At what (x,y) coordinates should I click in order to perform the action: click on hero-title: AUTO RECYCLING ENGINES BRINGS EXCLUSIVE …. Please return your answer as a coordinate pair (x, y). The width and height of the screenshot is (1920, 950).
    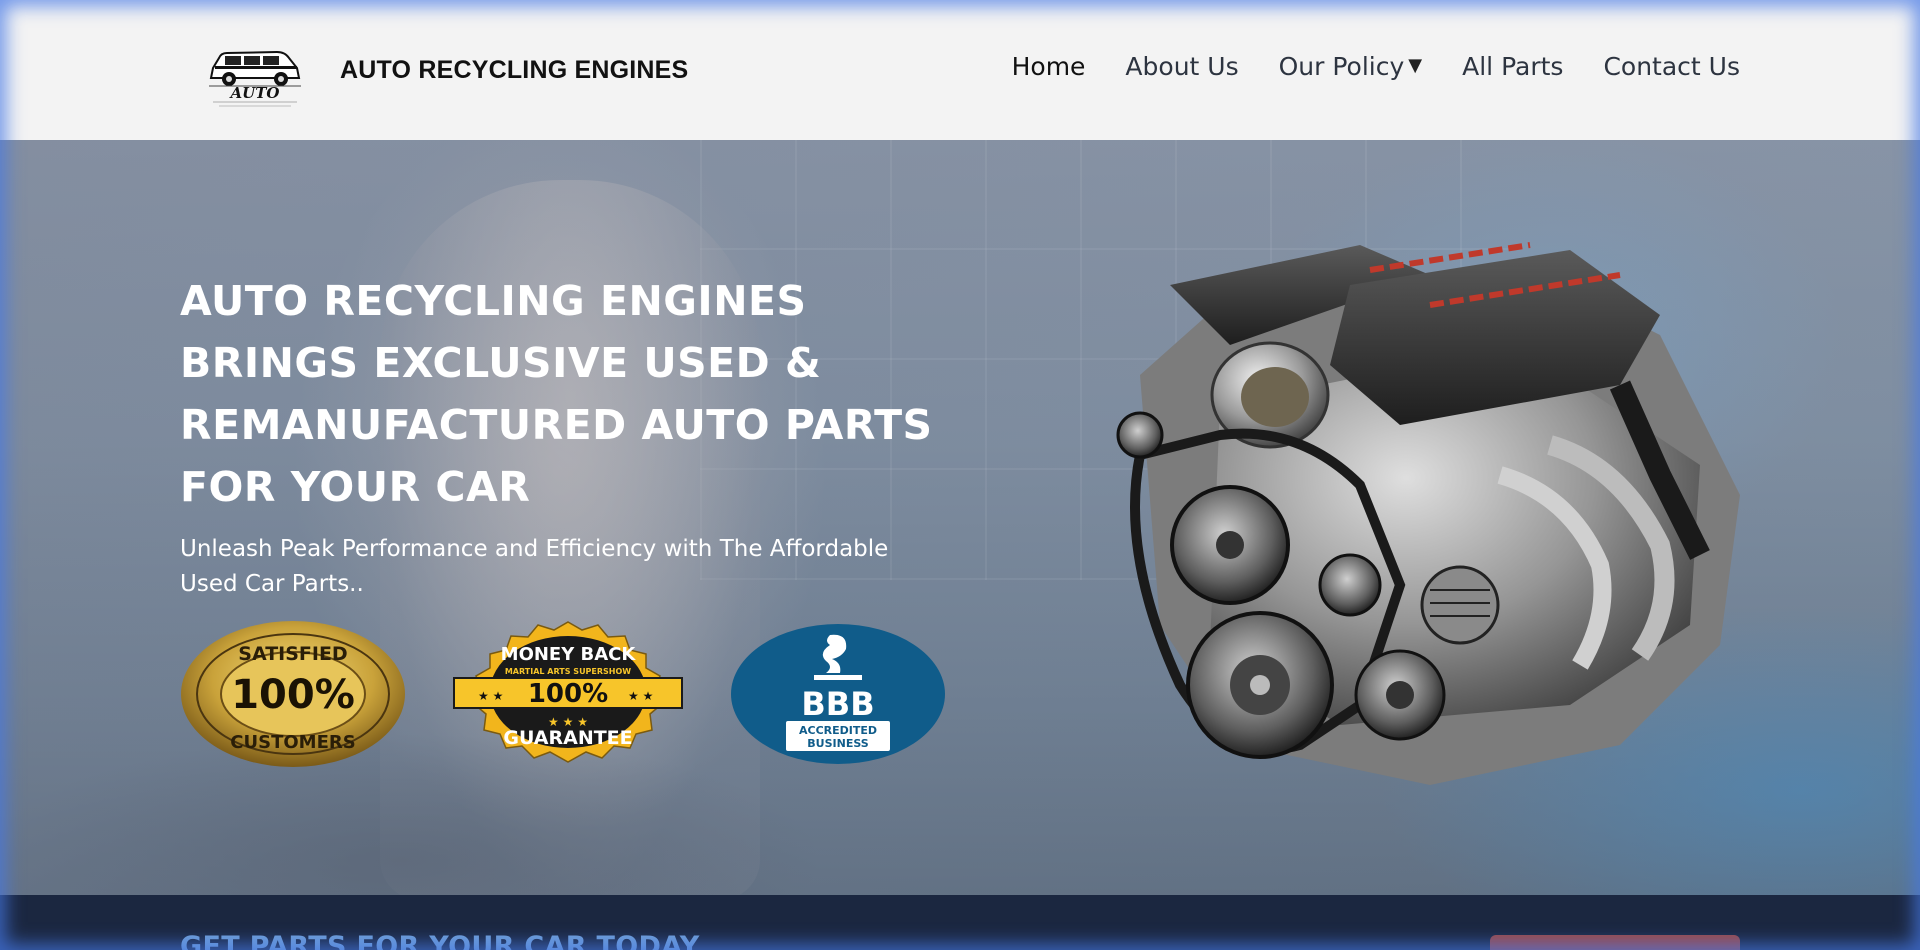
    Looking at the image, I should click on (556, 394).